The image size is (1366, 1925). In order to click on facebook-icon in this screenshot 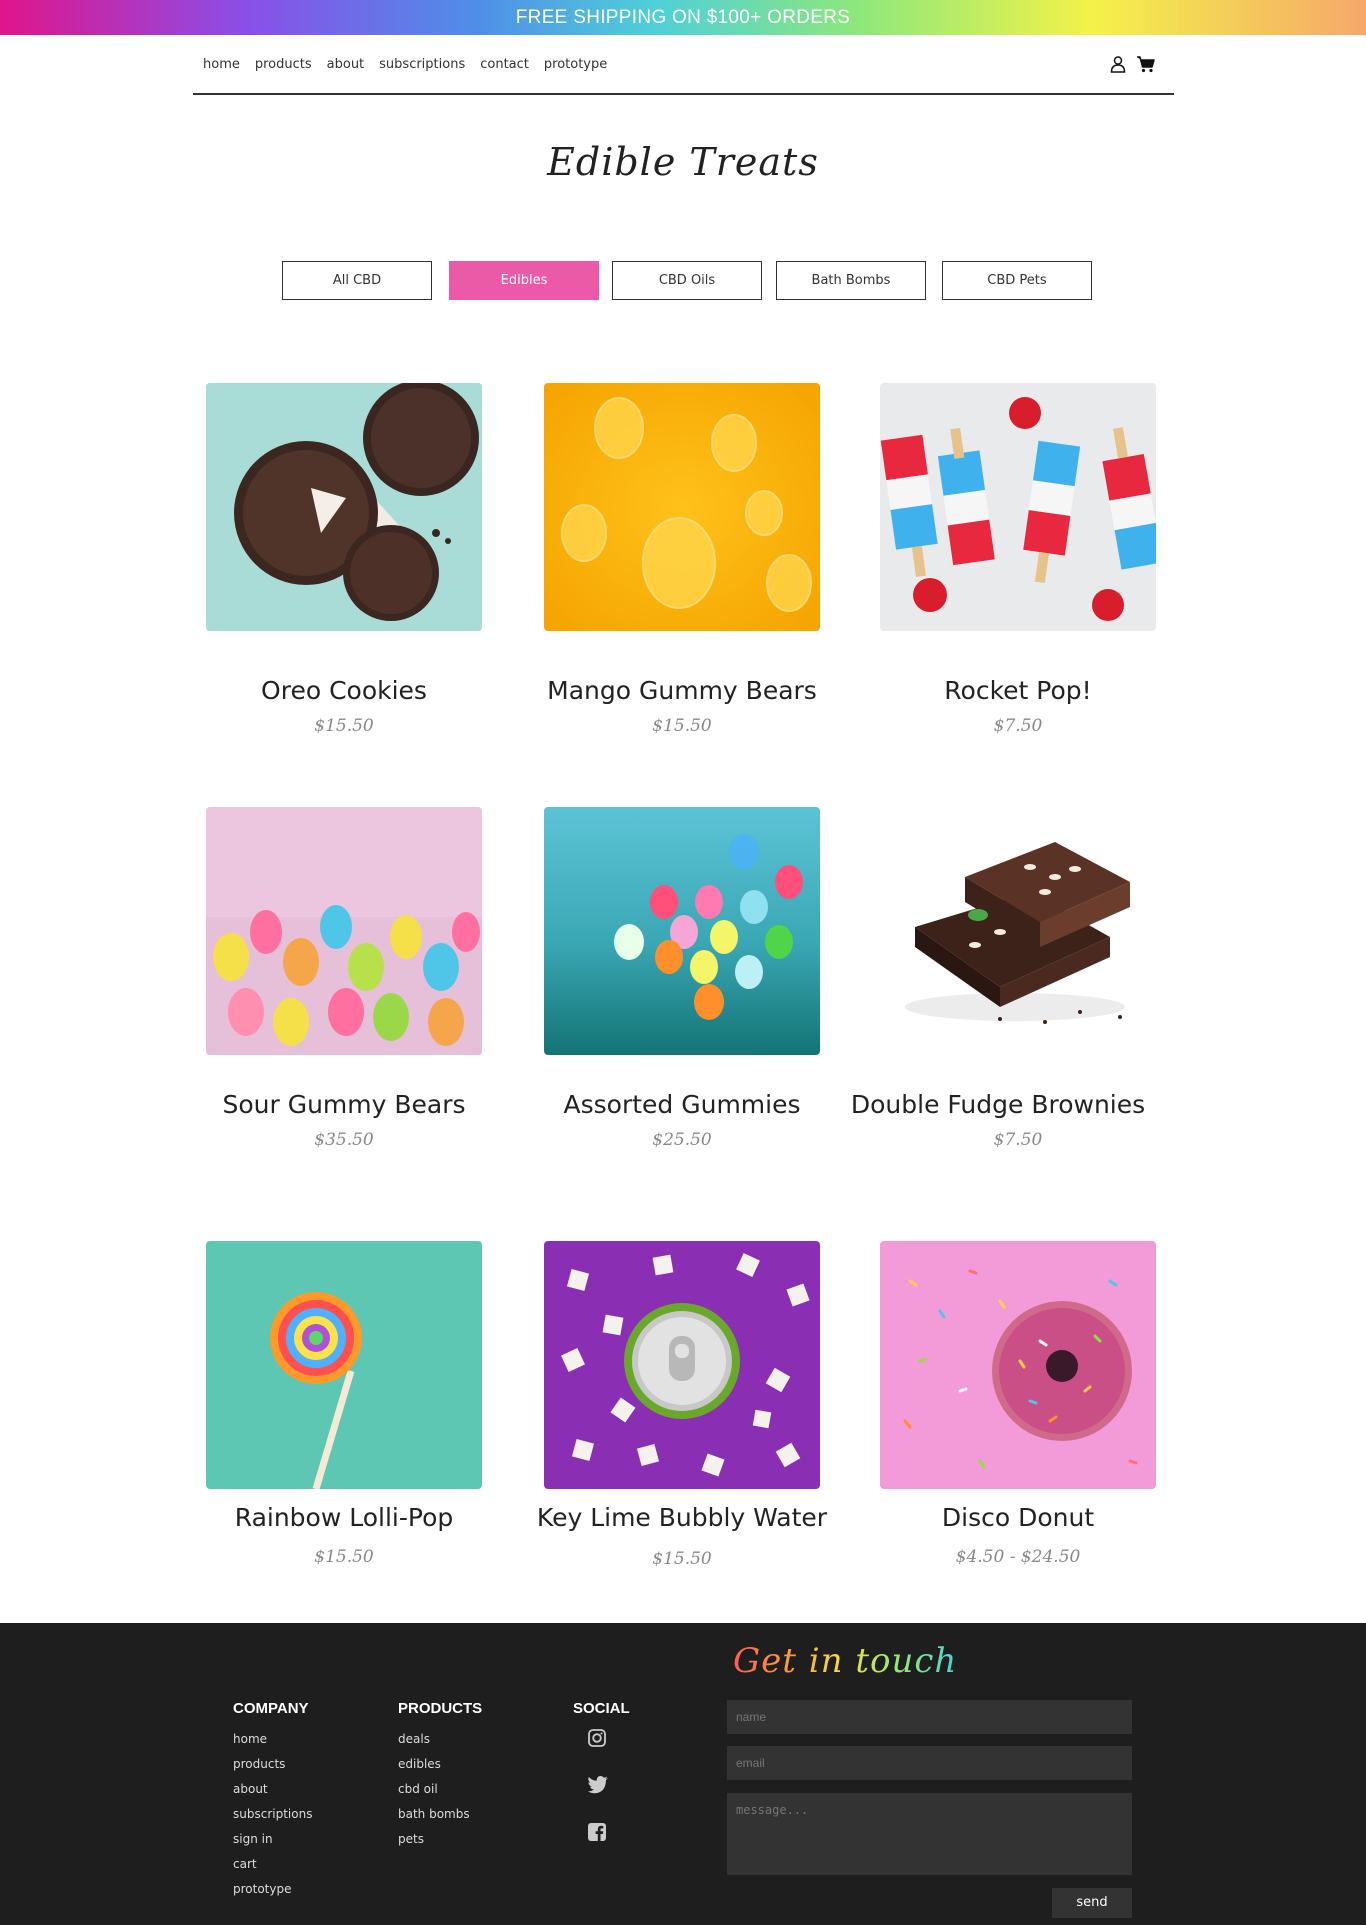, I will do `click(597, 1832)`.